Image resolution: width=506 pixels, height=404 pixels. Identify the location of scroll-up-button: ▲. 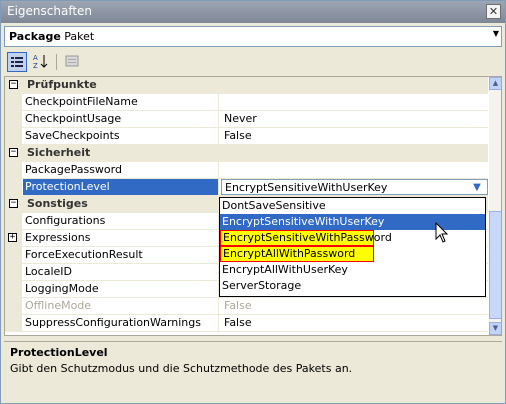
(495, 83).